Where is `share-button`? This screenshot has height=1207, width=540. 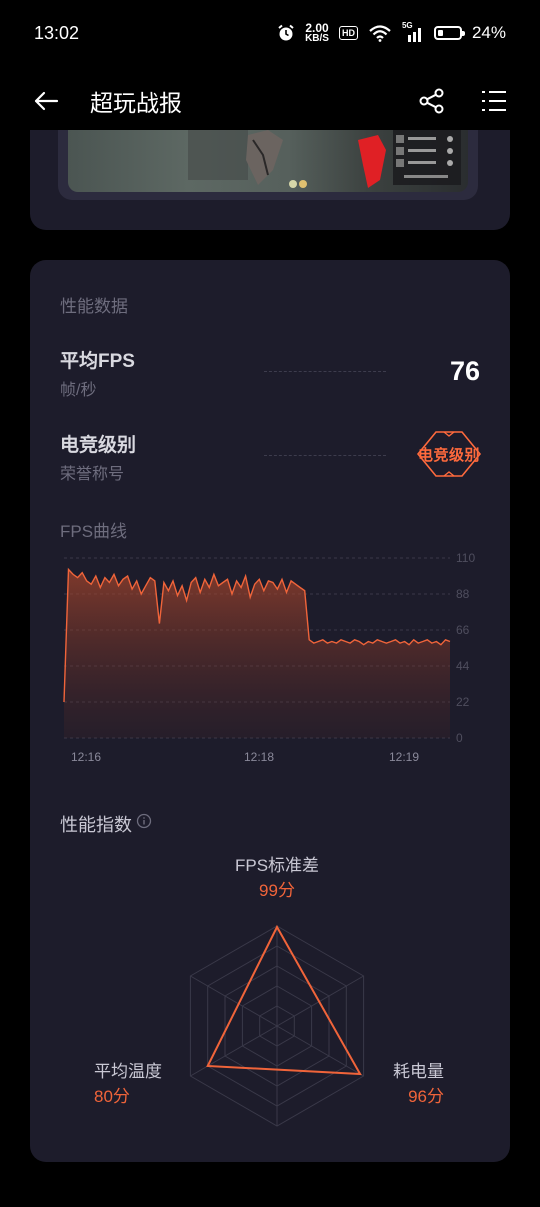 share-button is located at coordinates (432, 101).